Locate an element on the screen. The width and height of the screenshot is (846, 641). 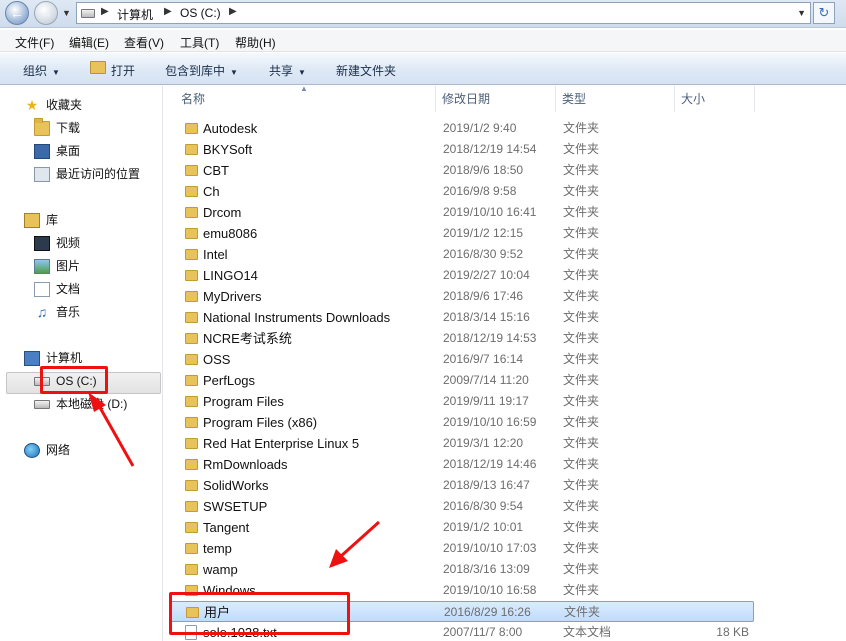
file-row: temp 2019/10/10 17:03 文件夹 is located at coordinates (462, 548).